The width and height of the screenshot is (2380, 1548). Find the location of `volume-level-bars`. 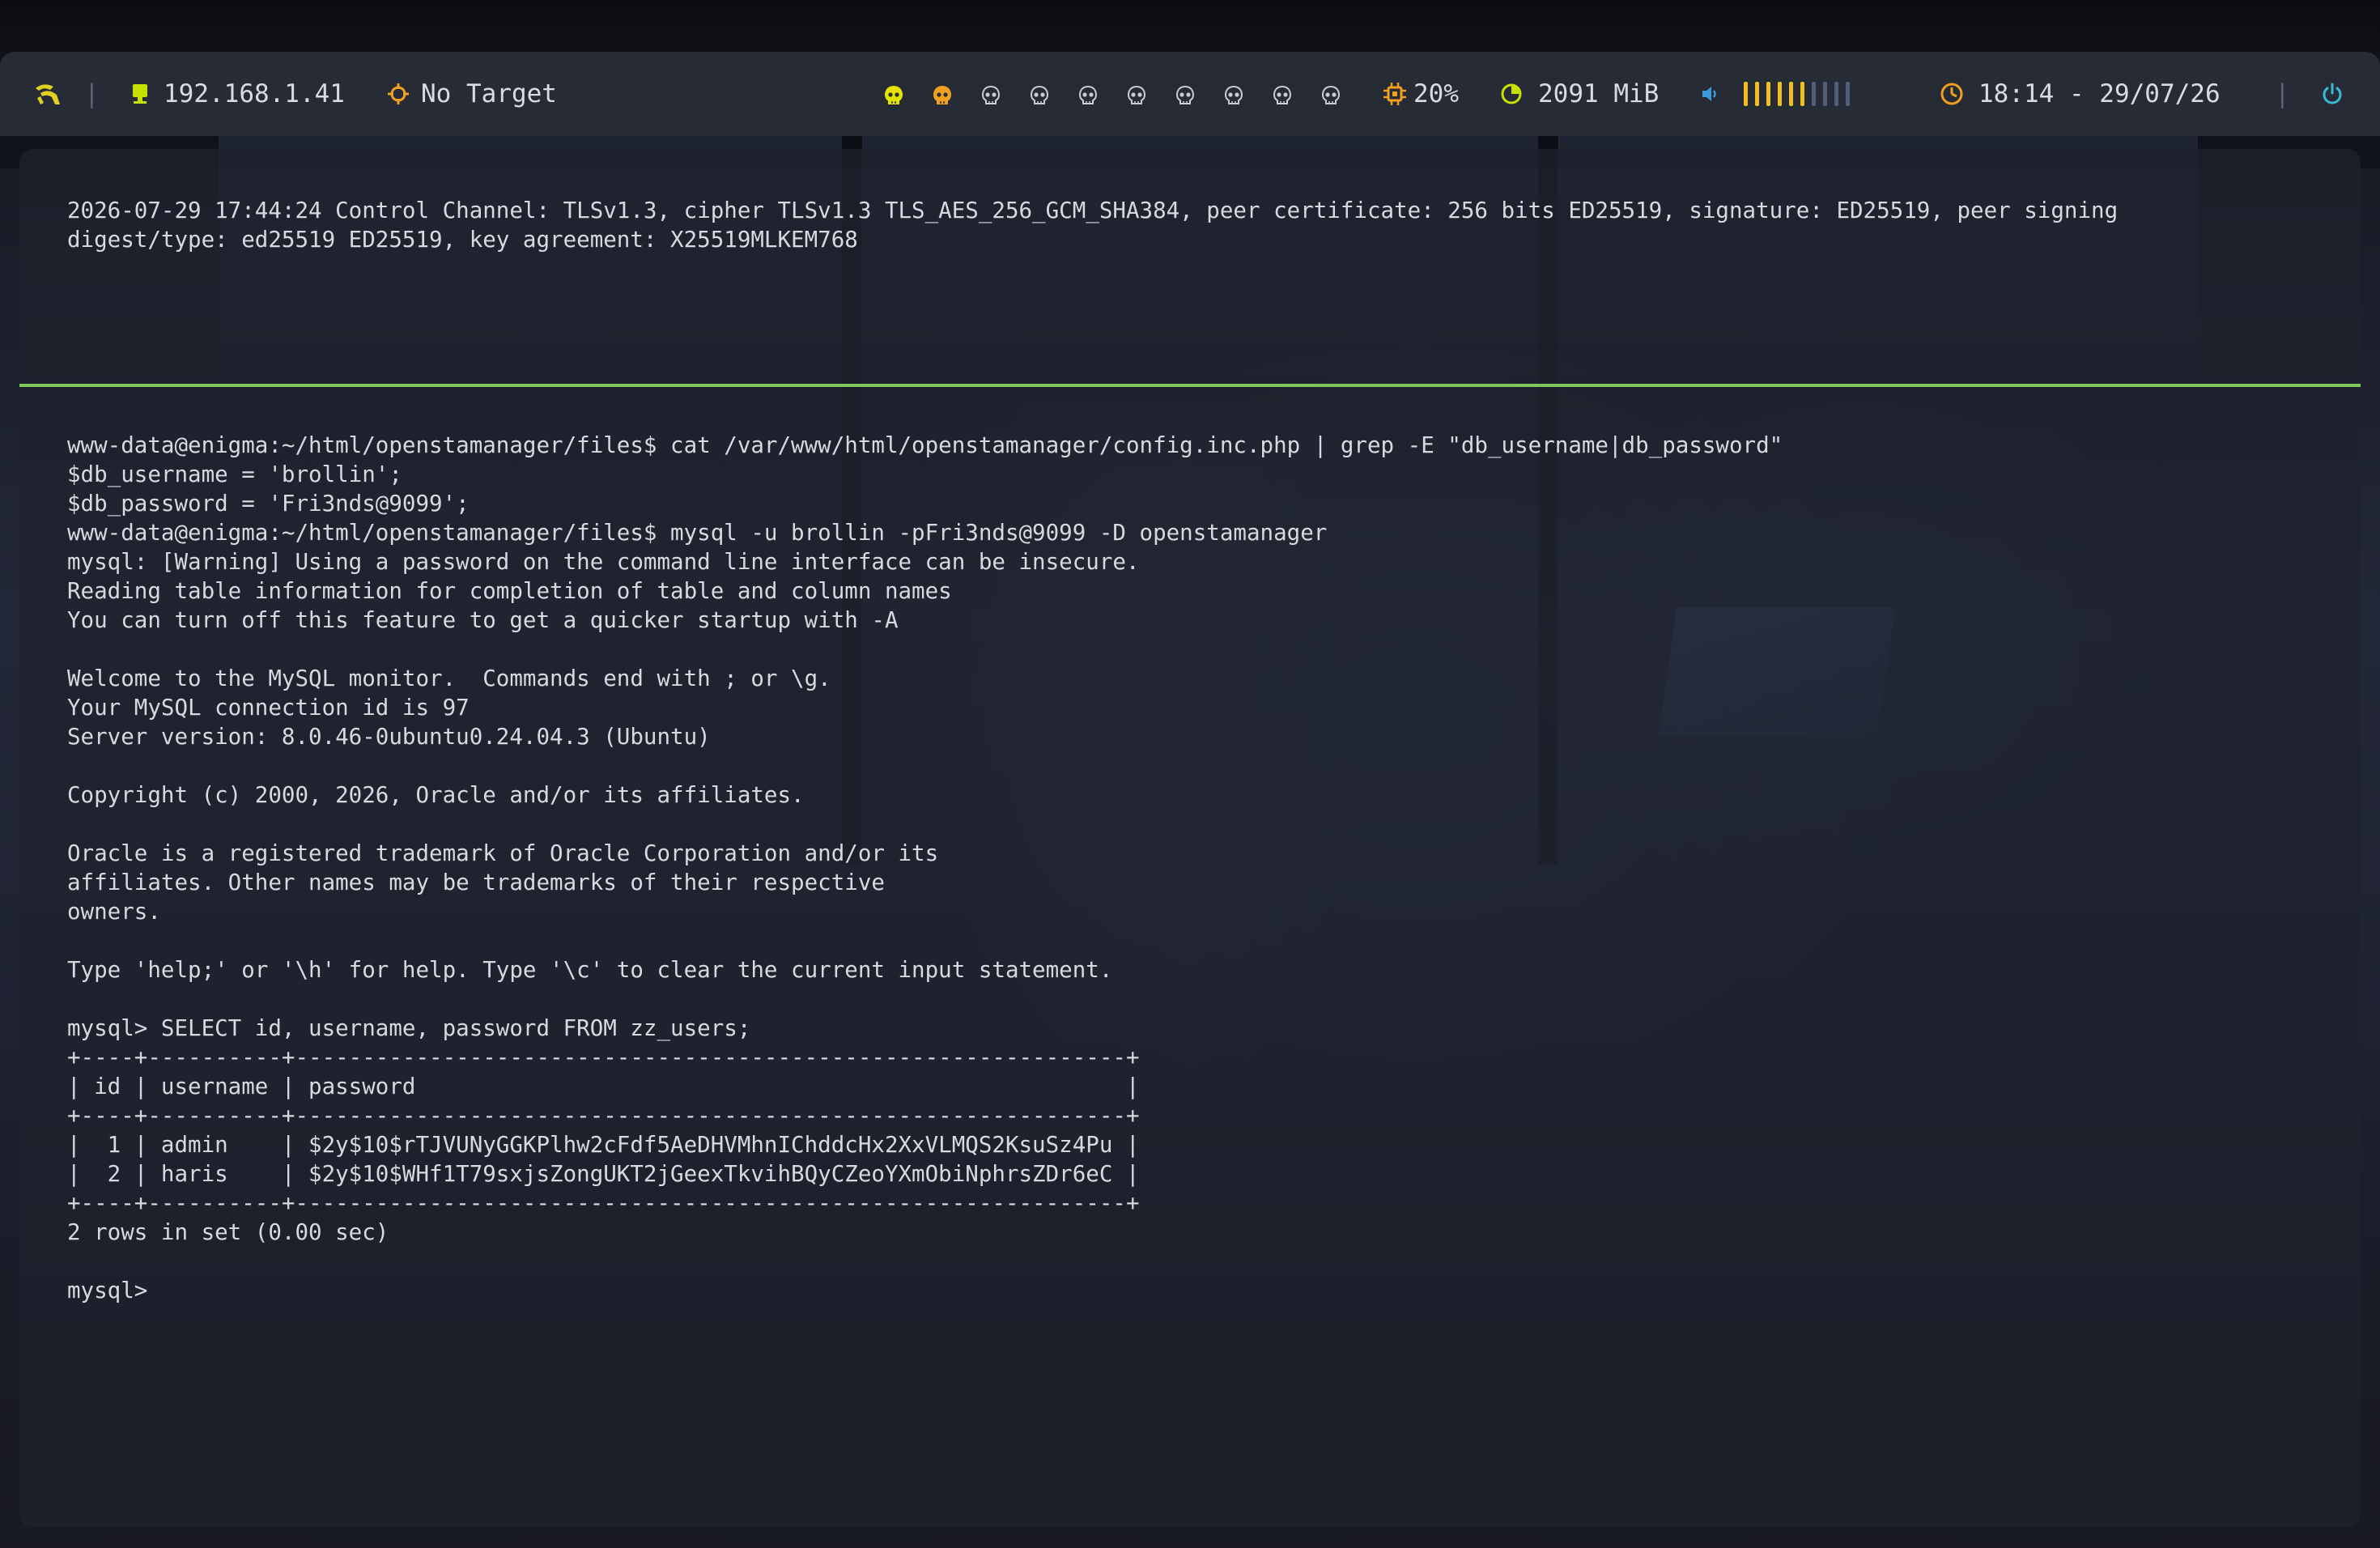

volume-level-bars is located at coordinates (1797, 94).